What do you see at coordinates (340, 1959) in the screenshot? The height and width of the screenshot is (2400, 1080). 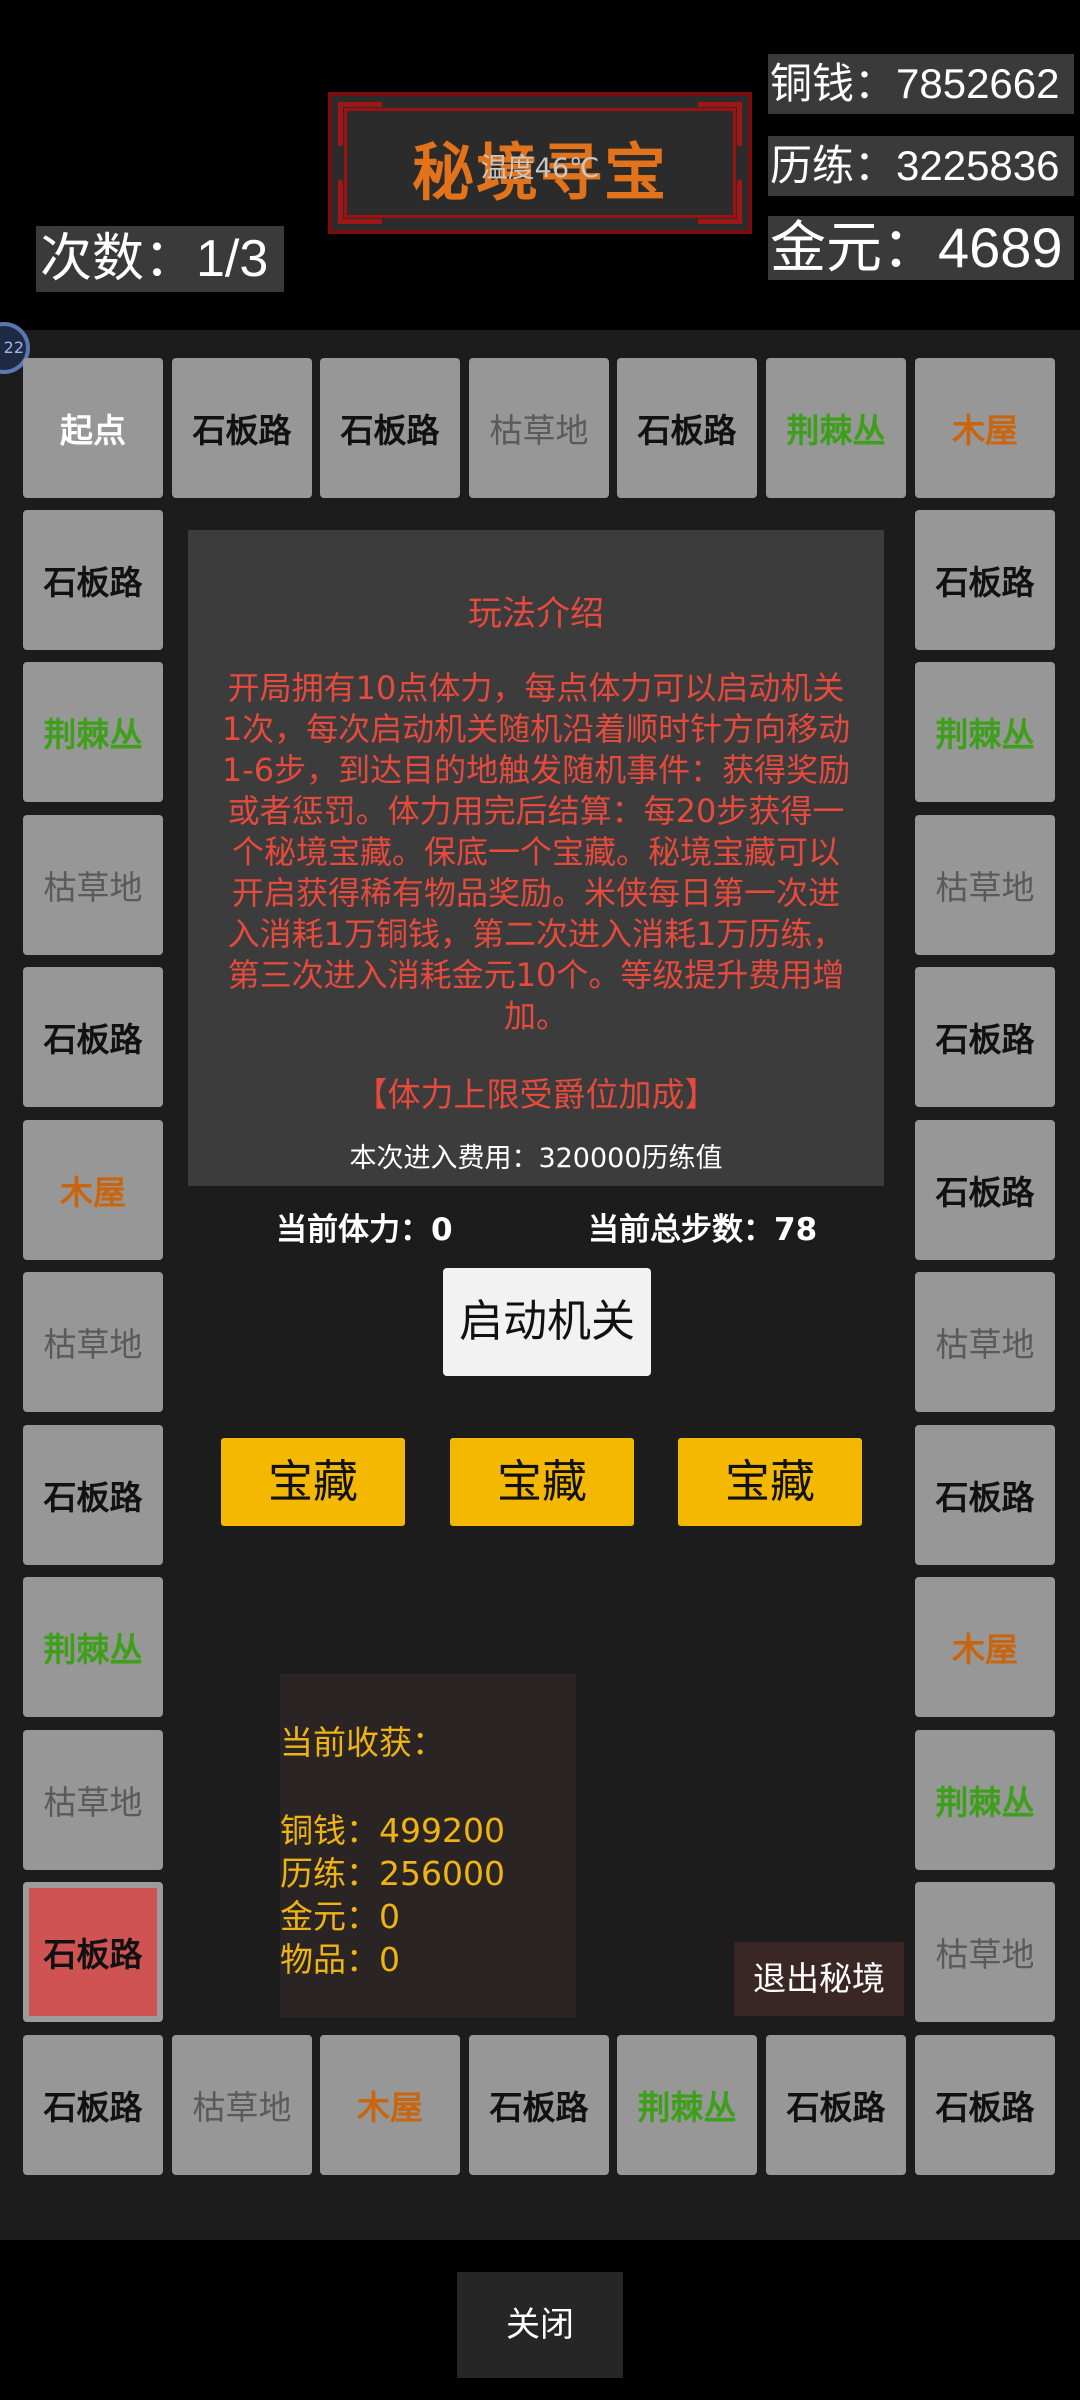 I see `harvest-items: 物品：0` at bounding box center [340, 1959].